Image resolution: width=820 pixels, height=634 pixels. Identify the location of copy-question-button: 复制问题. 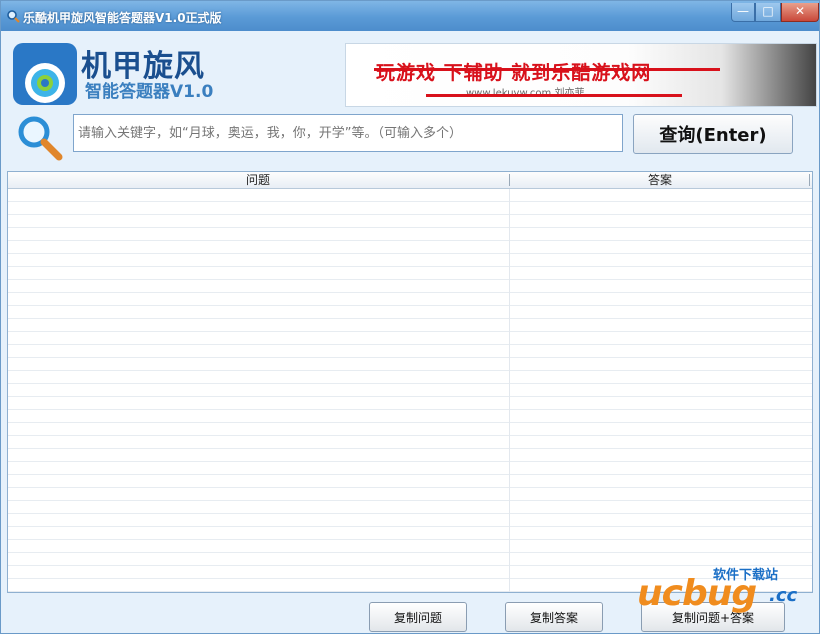
(418, 617).